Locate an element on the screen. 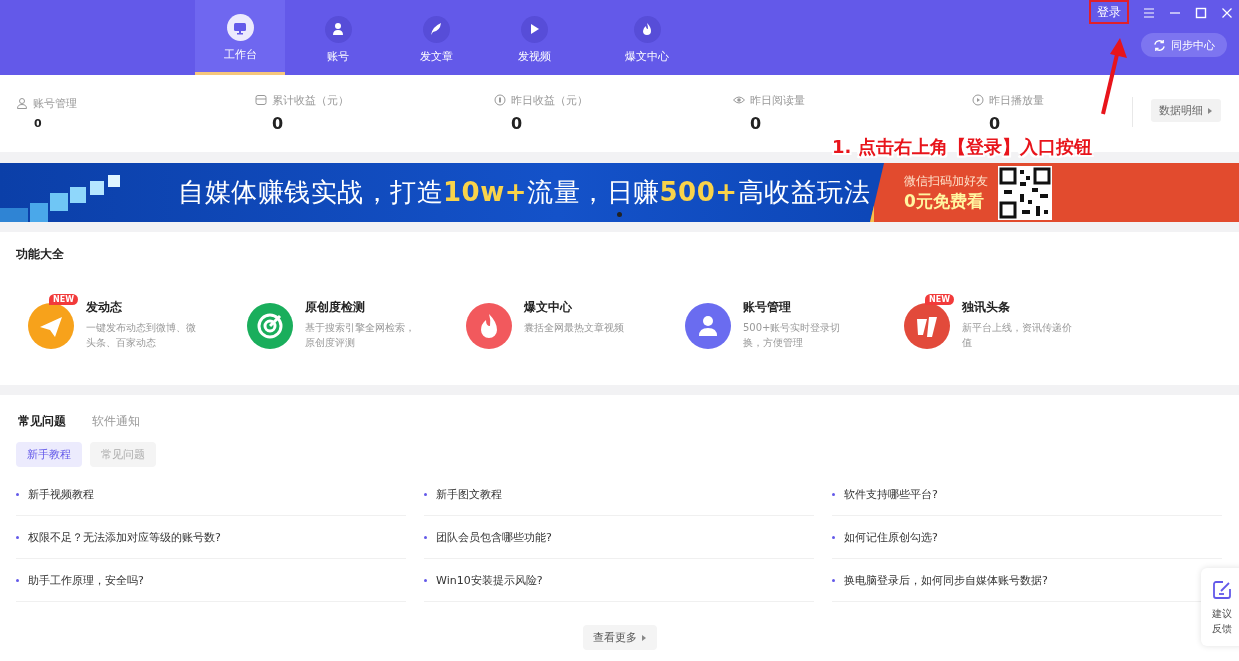 This screenshot has width=1239, height=661. faq-link: 新手视频教程 is located at coordinates (61, 494).